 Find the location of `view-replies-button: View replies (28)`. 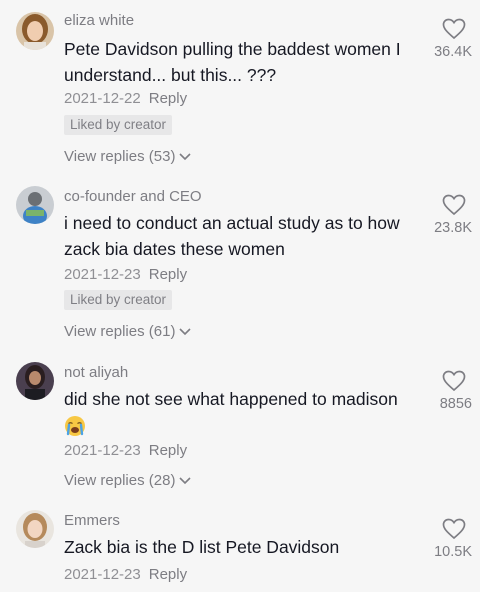

view-replies-button: View replies (28) is located at coordinates (128, 480).